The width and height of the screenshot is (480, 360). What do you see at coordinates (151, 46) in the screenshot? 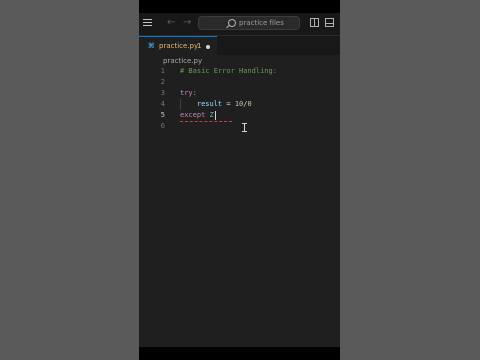
I see `python-file-icon: ⌘` at bounding box center [151, 46].